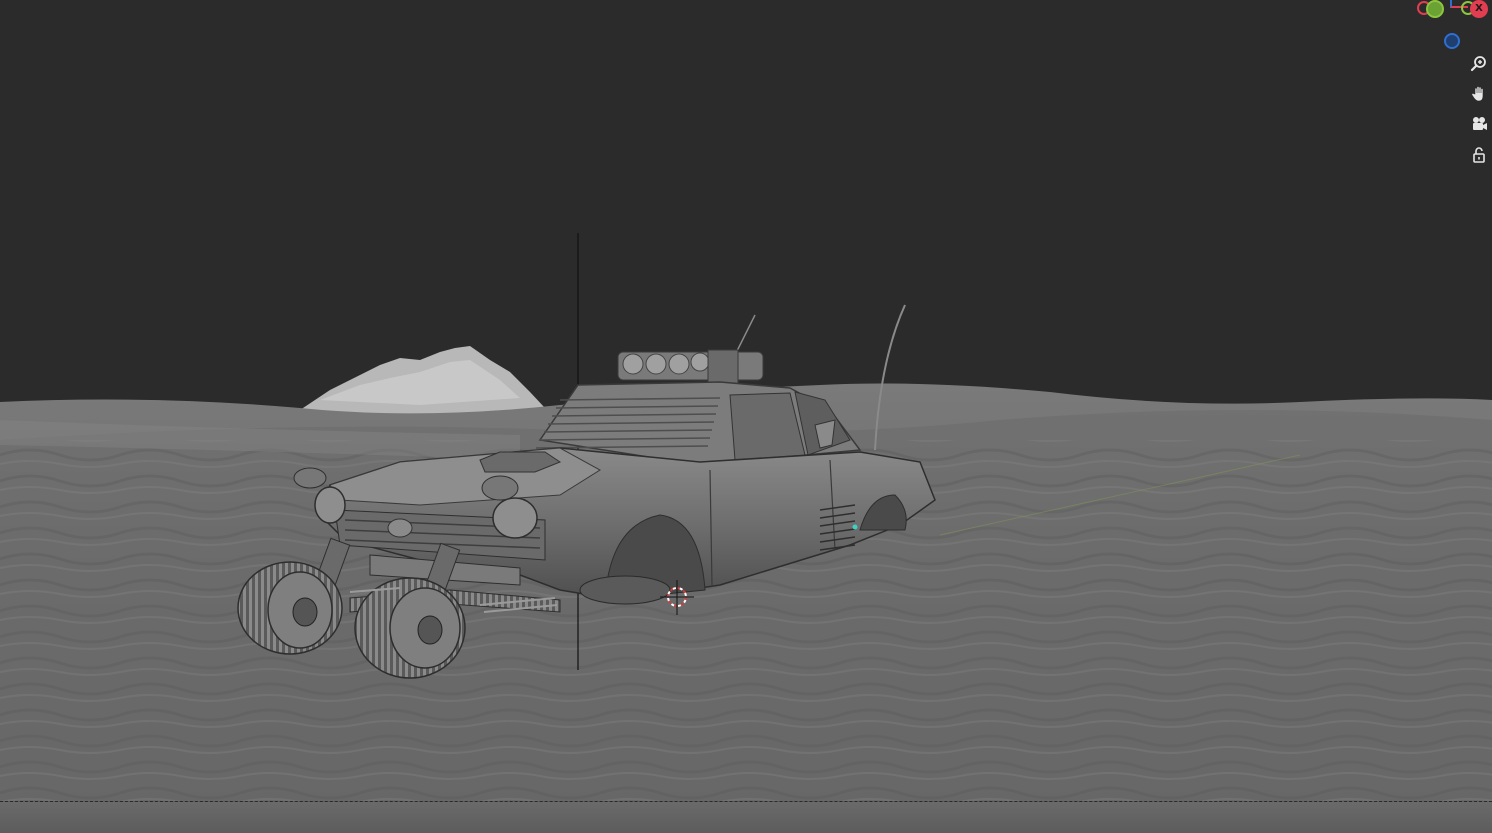 The image size is (1492, 833). I want to click on lock-button, so click(1479, 155).